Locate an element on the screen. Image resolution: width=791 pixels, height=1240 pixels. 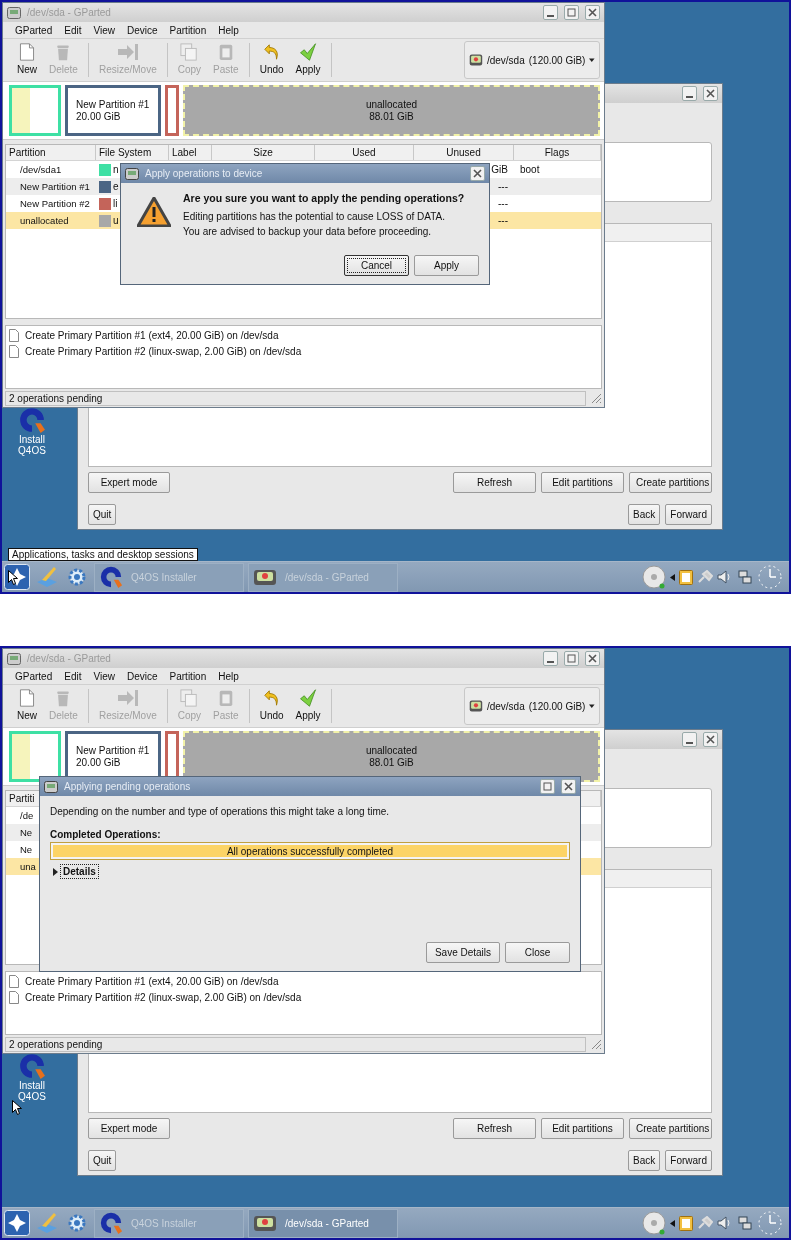
maximize-button is located at coordinates (547, 786).